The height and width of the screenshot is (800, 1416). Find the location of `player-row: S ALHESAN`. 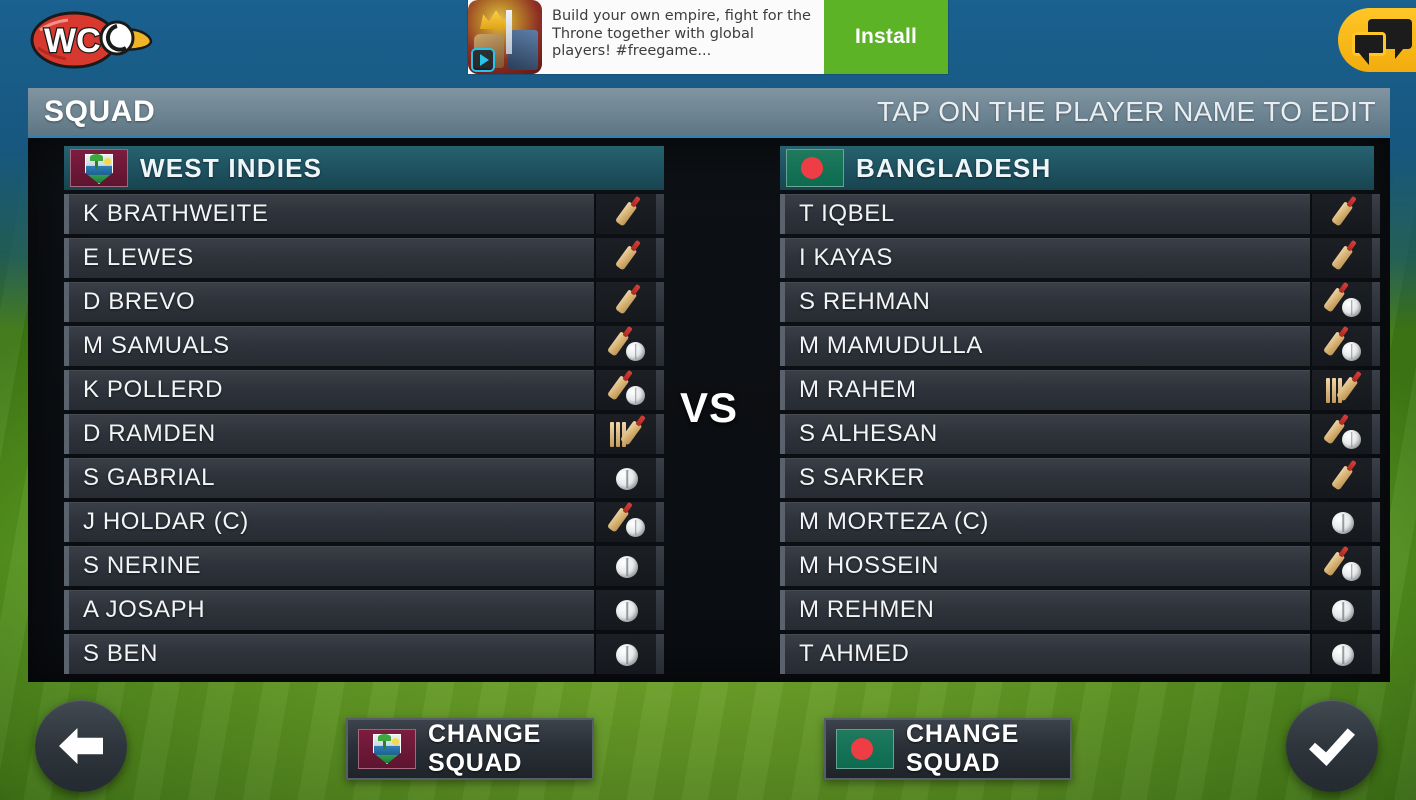

player-row: S ALHESAN is located at coordinates (1080, 434).